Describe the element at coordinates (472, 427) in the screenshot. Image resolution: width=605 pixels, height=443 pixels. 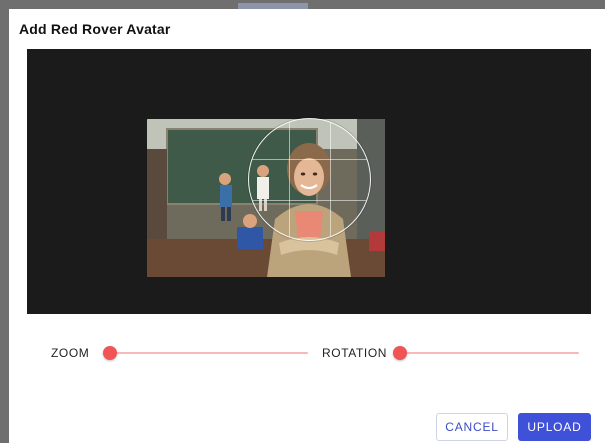
I see `cancel-button: CANCEL` at that location.